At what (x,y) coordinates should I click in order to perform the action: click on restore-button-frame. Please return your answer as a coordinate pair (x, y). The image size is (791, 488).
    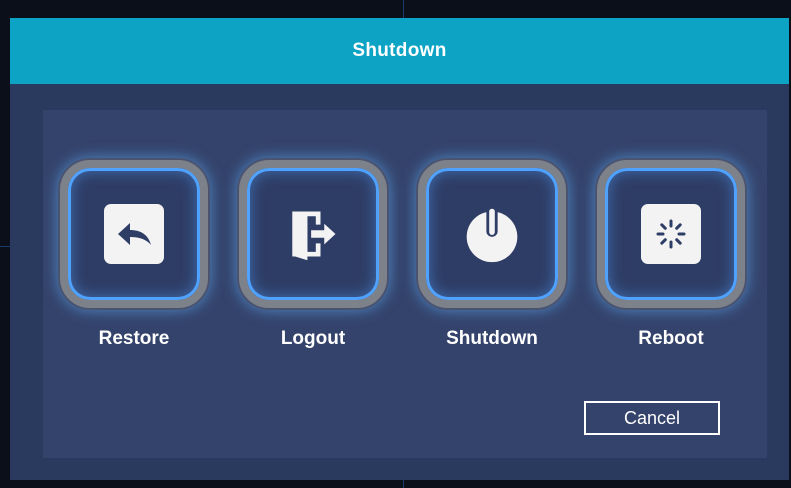
    Looking at the image, I should click on (134, 234).